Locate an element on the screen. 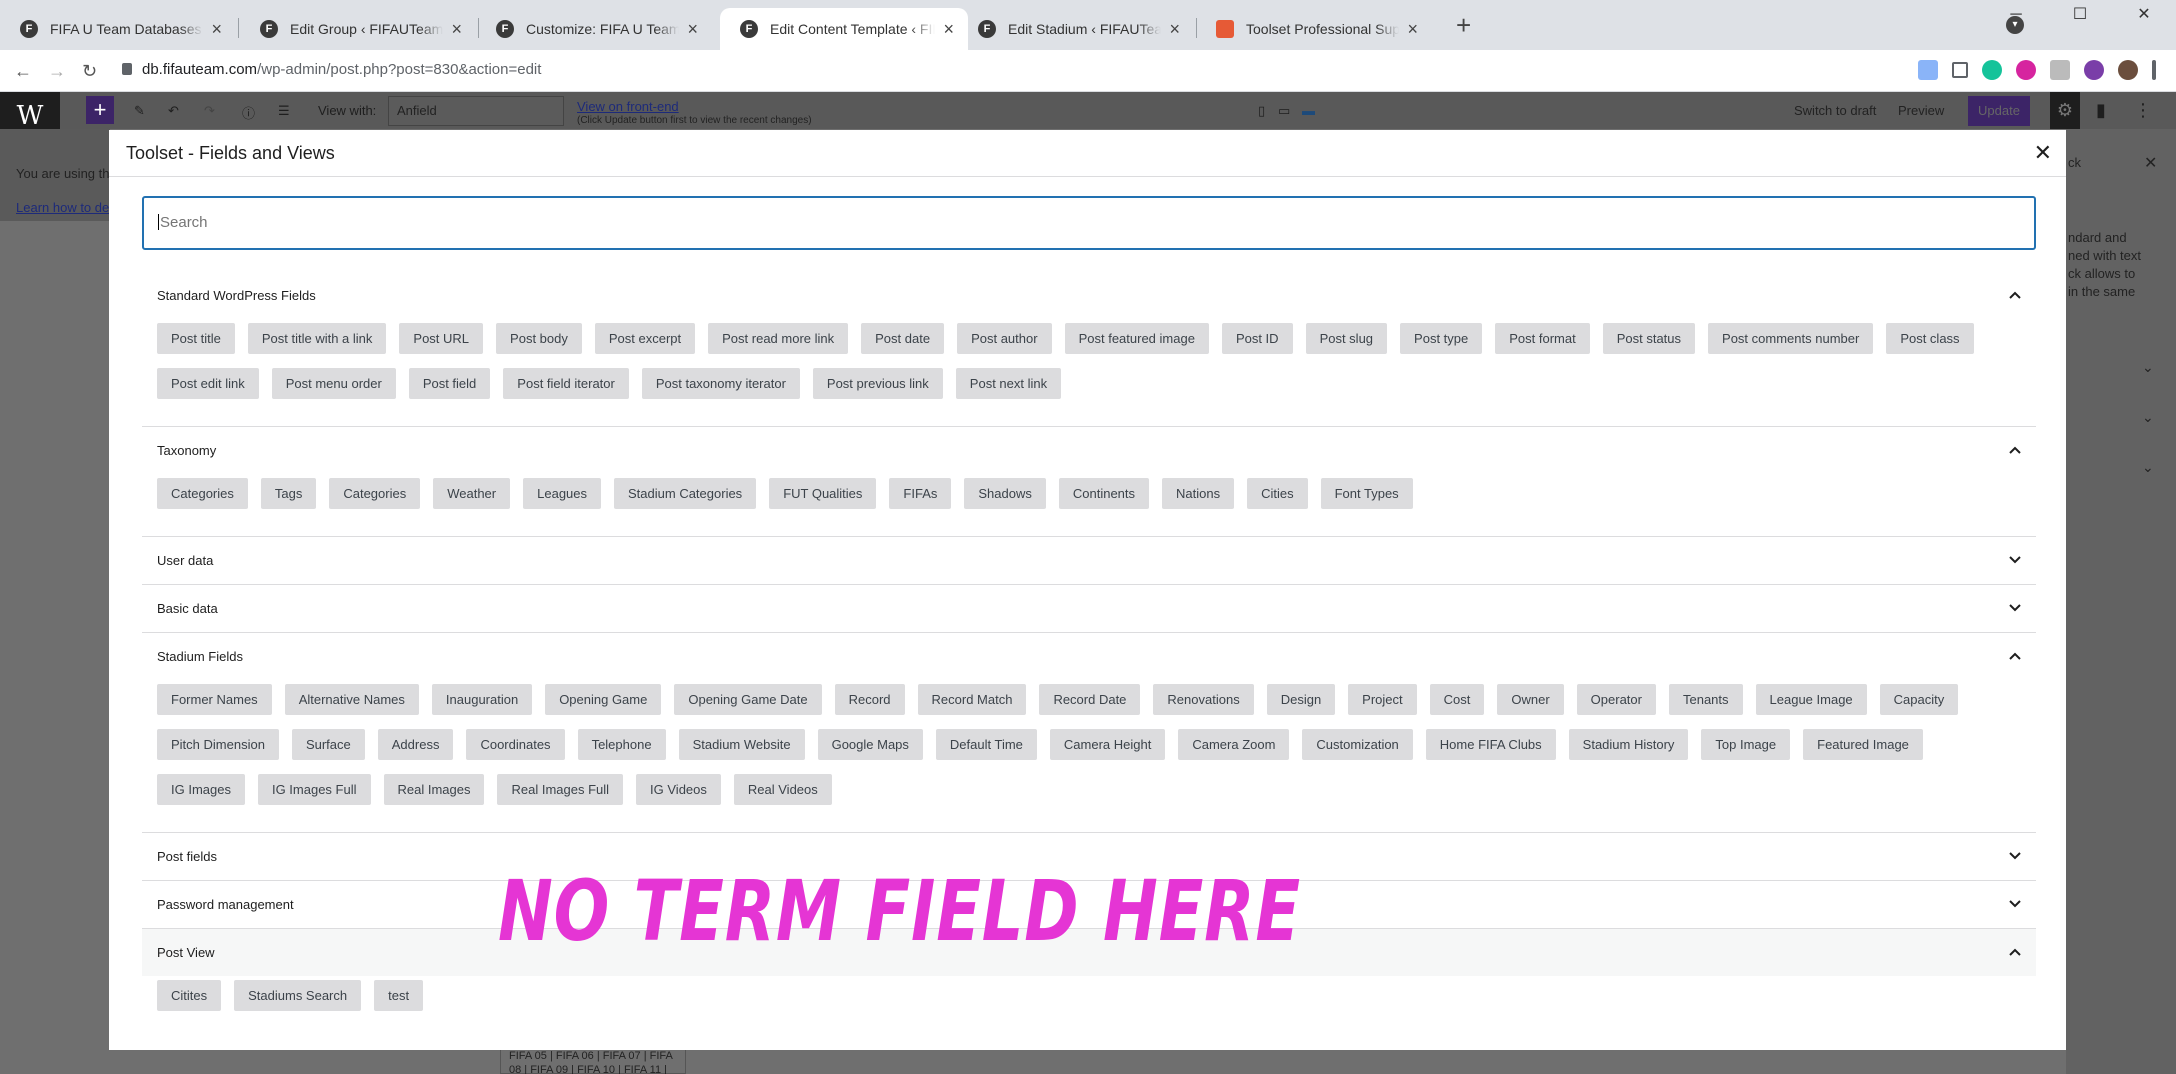 This screenshot has width=2176, height=1074. field-button: Record Match is located at coordinates (972, 699).